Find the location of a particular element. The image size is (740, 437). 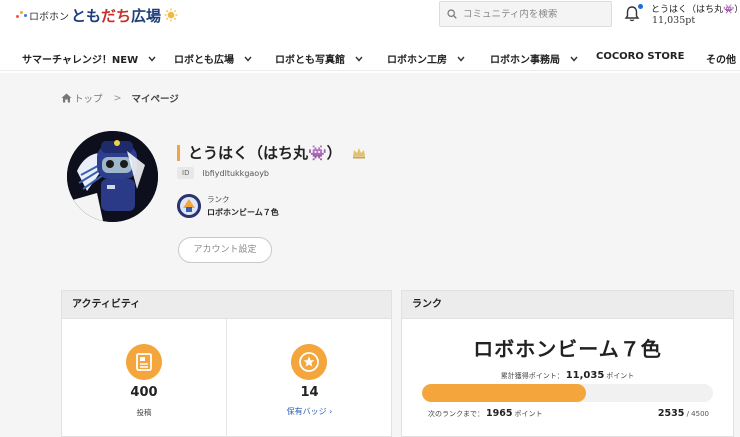

nav-item-robohon-office: ロボホン事務局 is located at coordinates (534, 58).